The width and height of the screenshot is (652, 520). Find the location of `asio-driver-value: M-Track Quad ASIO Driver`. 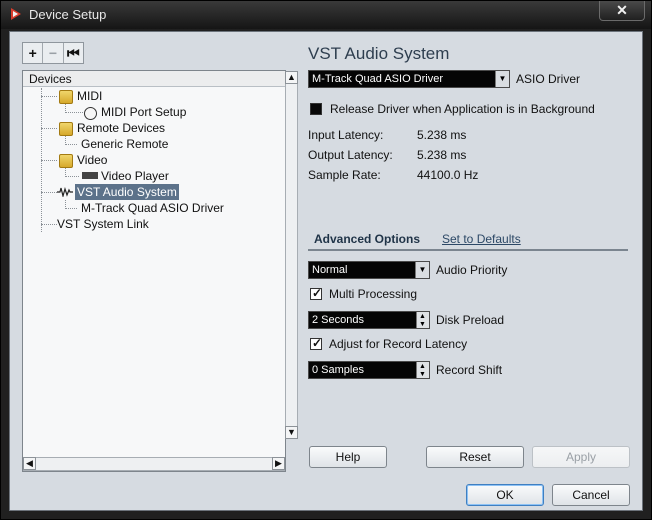

asio-driver-value: M-Track Quad ASIO Driver is located at coordinates (378, 79).